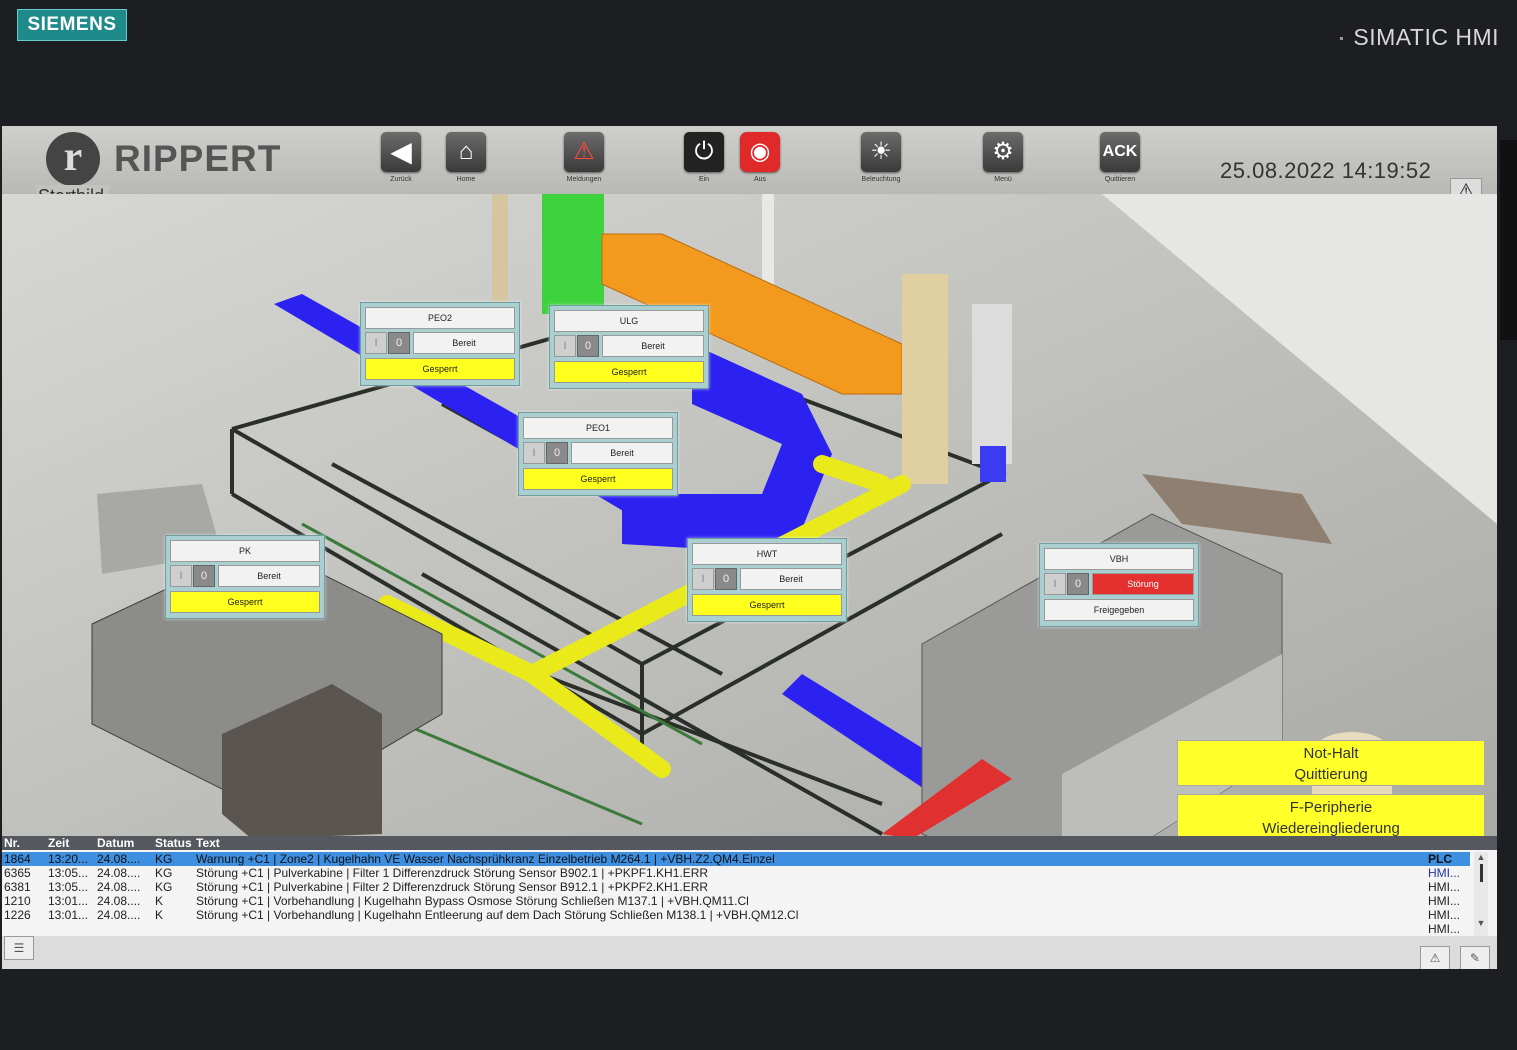  What do you see at coordinates (573, 254) in the screenshot?
I see `green-tower` at bounding box center [573, 254].